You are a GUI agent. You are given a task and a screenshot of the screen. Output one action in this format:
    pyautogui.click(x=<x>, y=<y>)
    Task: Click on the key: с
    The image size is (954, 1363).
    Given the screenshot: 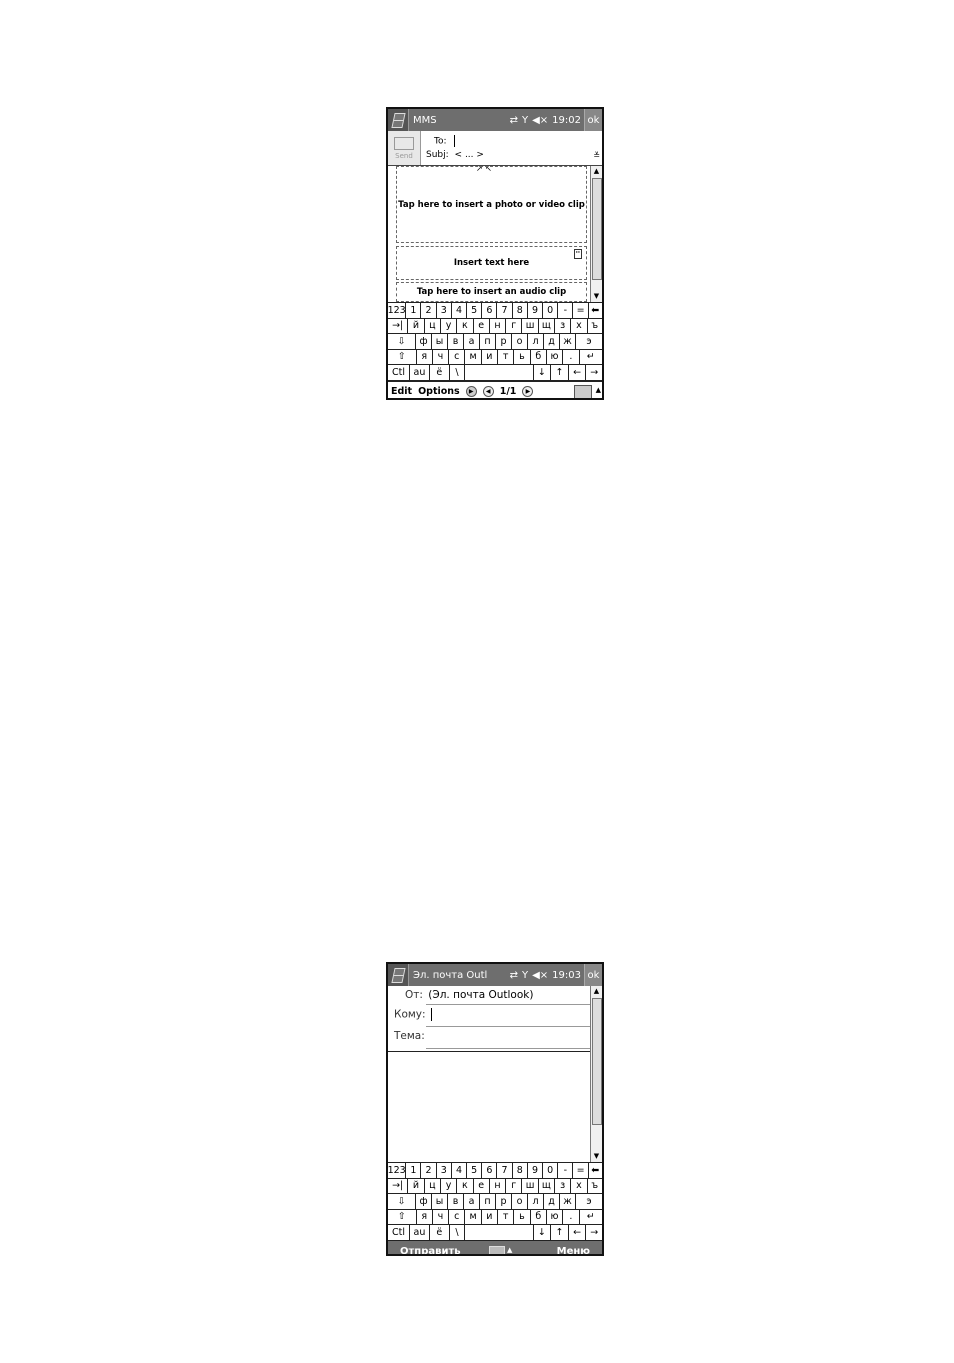 What is the action you would take?
    pyautogui.click(x=457, y=356)
    